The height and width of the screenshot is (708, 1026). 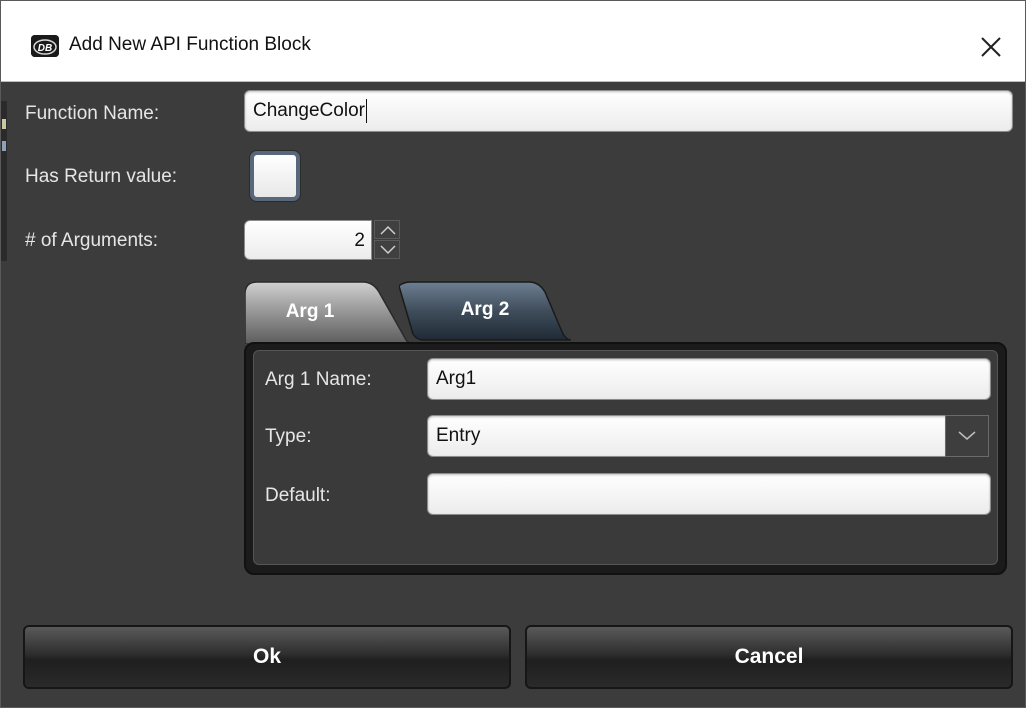 I want to click on title-bar: DB Add New API Function Block, so click(x=513, y=41).